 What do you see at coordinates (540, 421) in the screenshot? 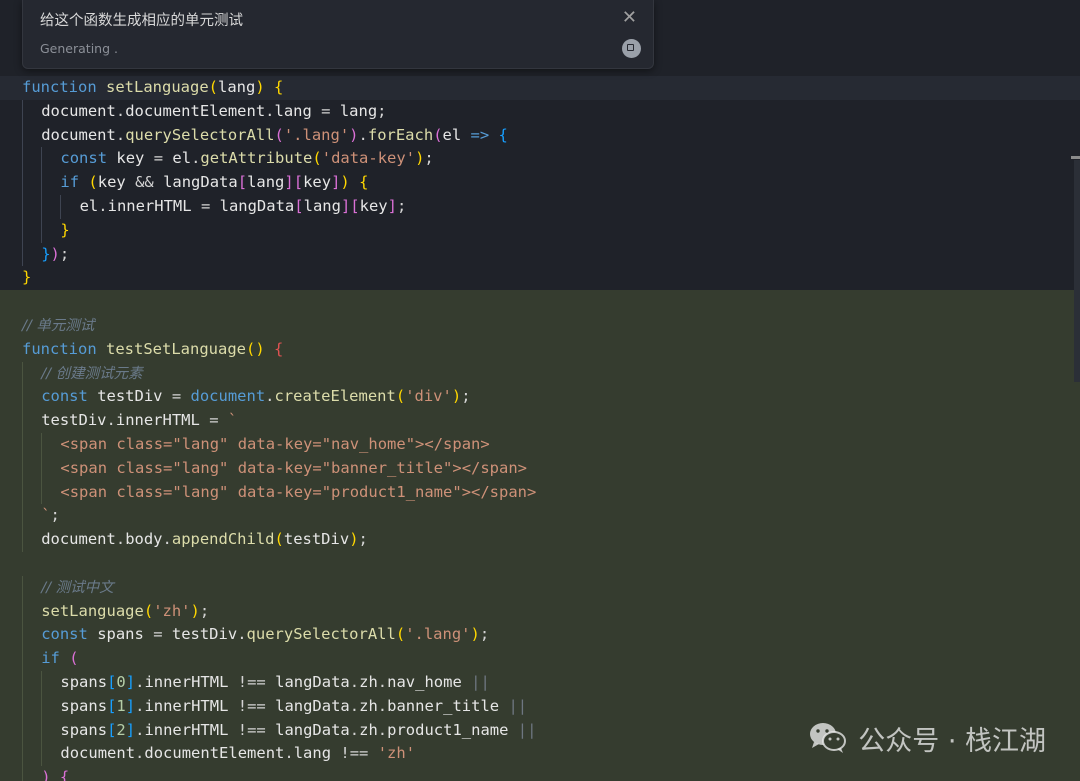
I see `code-line: testDiv.innerHTML = `` at bounding box center [540, 421].